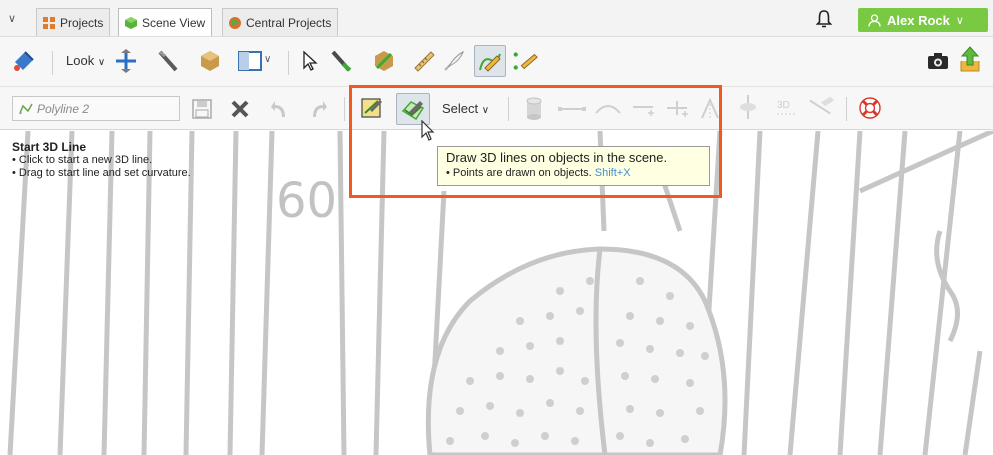  Describe the element at coordinates (240, 109) in the screenshot. I see `cancel-x-icon` at that location.